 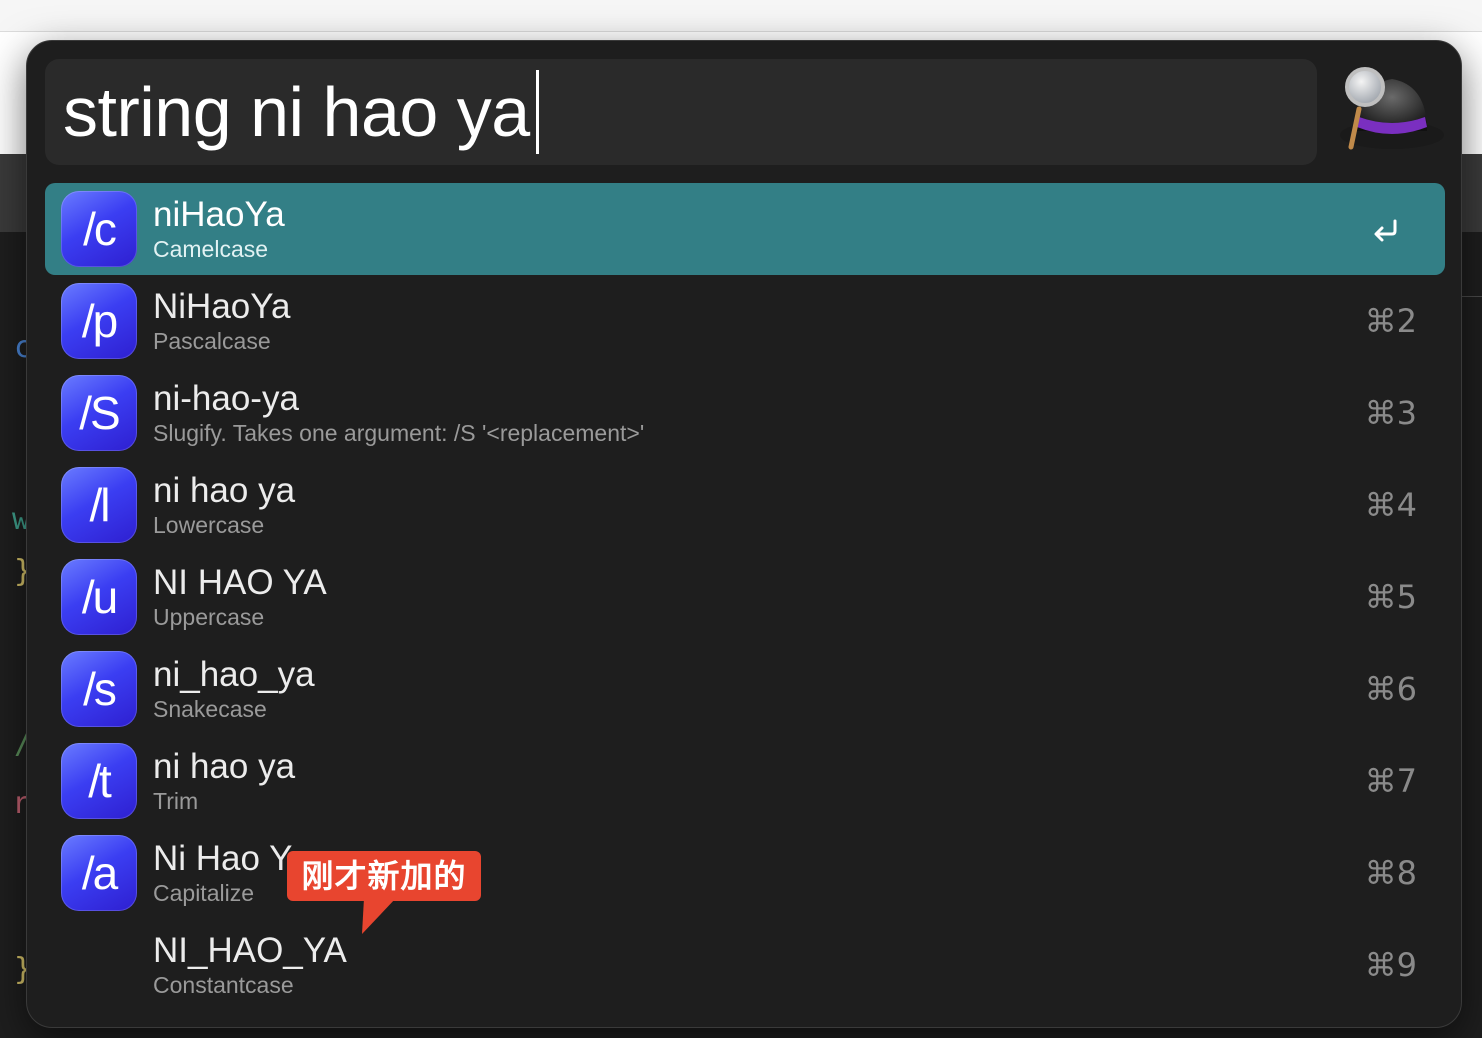 What do you see at coordinates (240, 582) in the screenshot?
I see `result-title: NI HAO YA` at bounding box center [240, 582].